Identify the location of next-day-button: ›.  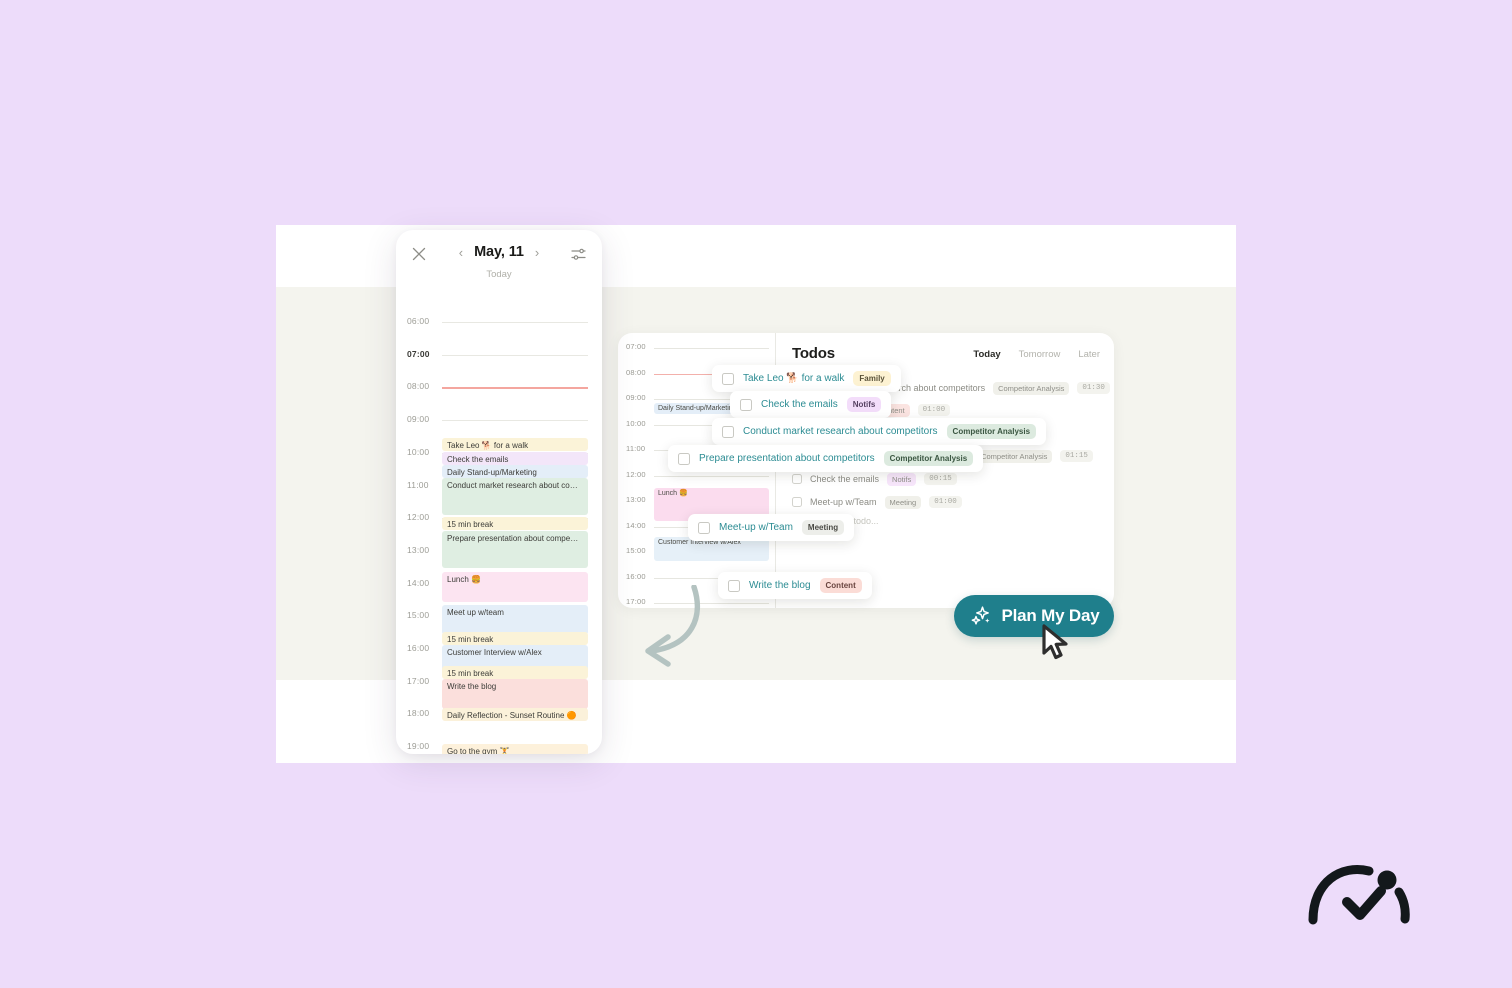
(537, 252).